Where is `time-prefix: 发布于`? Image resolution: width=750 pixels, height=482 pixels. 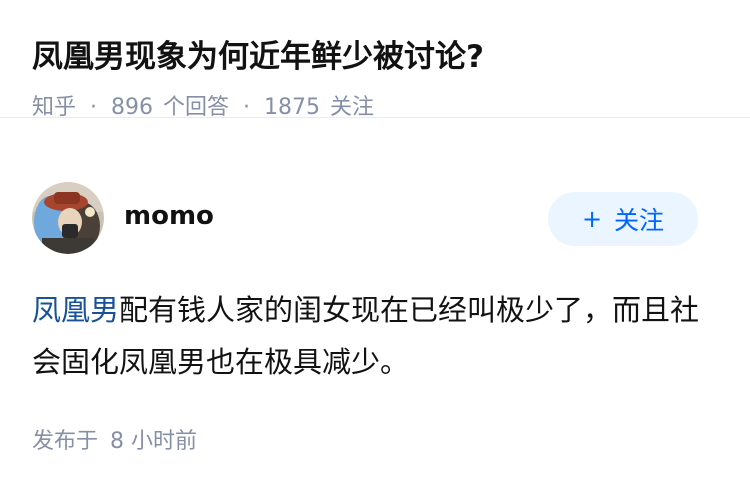
time-prefix: 发布于 is located at coordinates (65, 441).